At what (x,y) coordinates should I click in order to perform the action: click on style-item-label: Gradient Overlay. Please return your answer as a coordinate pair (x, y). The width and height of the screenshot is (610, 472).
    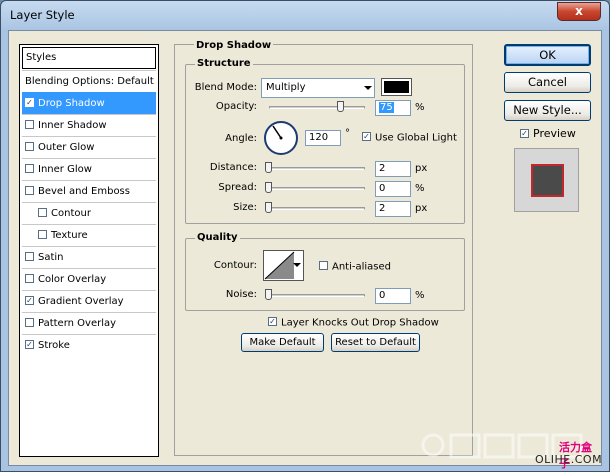
    Looking at the image, I should click on (81, 301).